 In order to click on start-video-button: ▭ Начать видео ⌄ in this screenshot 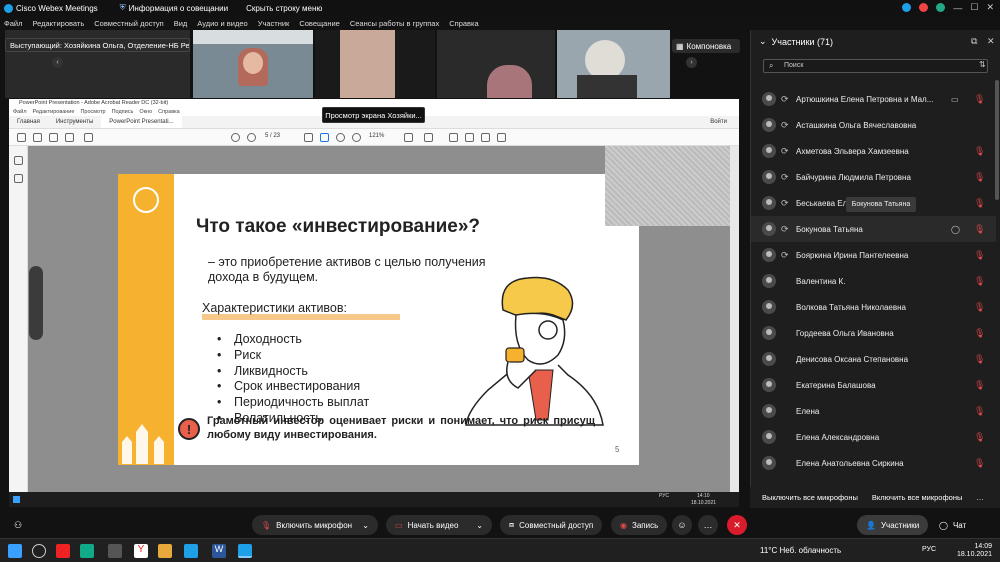, I will do `click(439, 525)`.